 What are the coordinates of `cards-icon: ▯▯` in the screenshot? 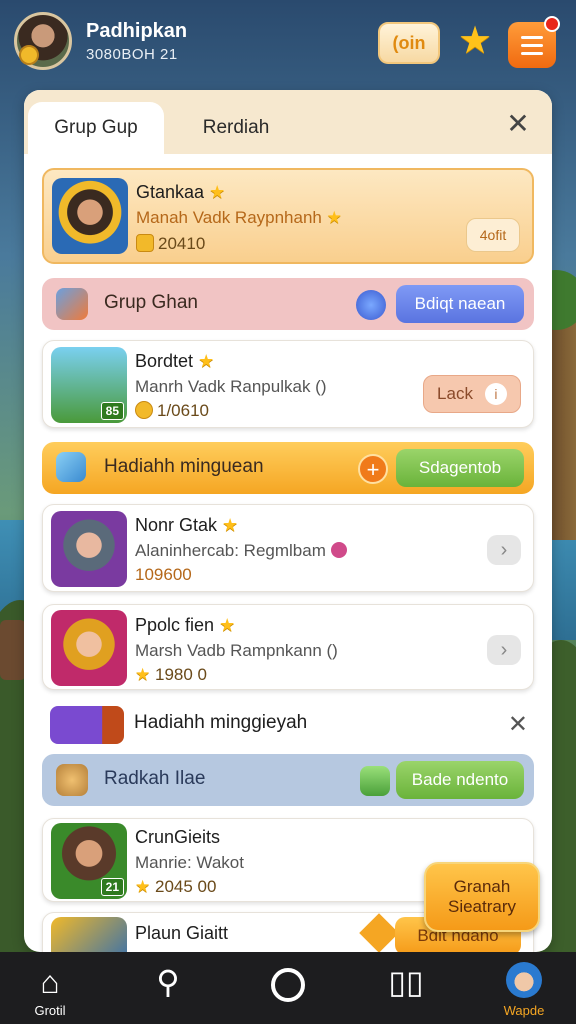 It's located at (406, 982).